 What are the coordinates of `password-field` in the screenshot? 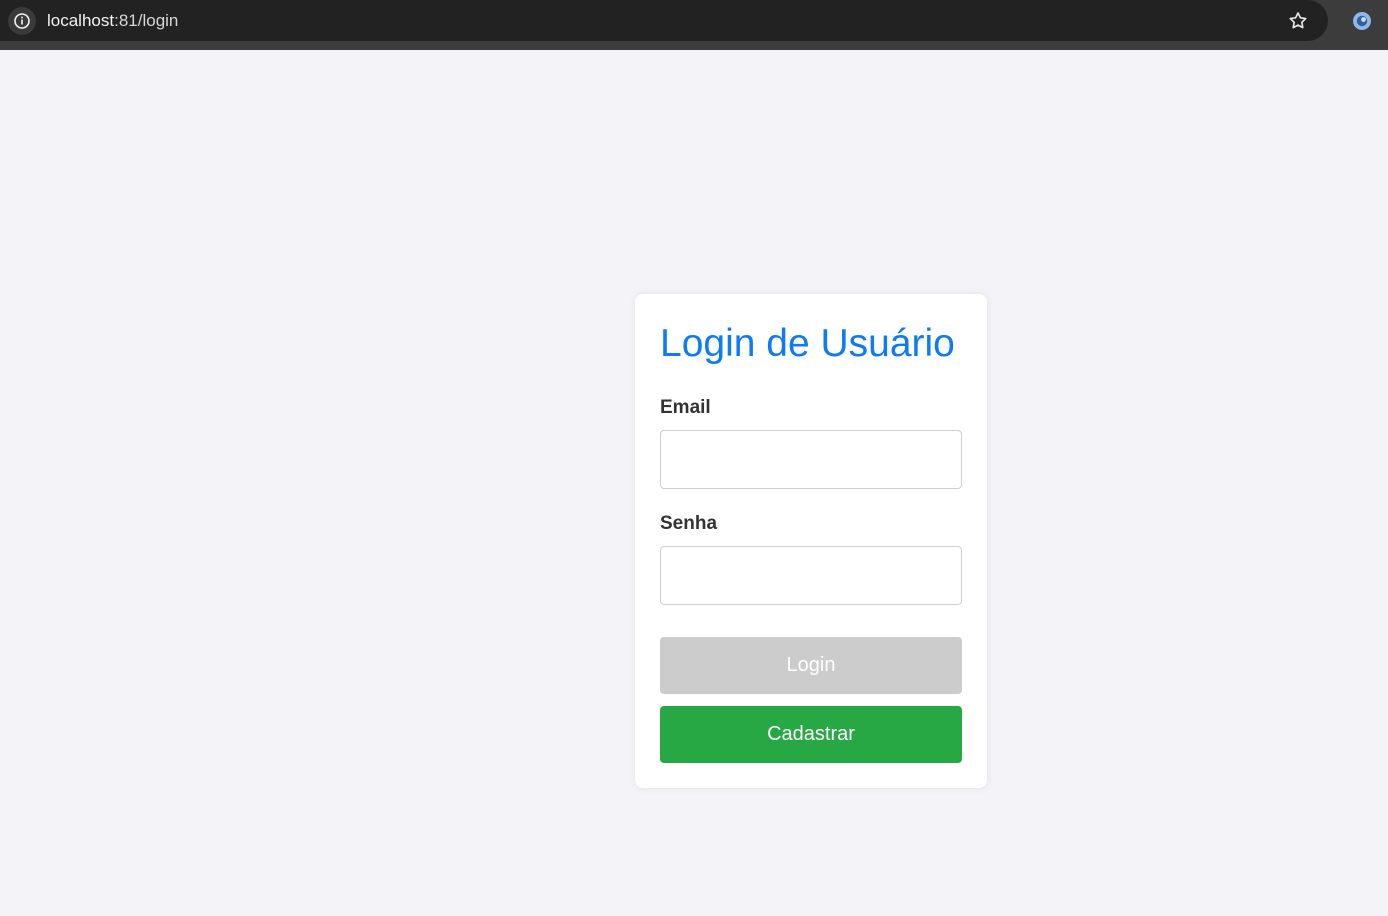 It's located at (811, 575).